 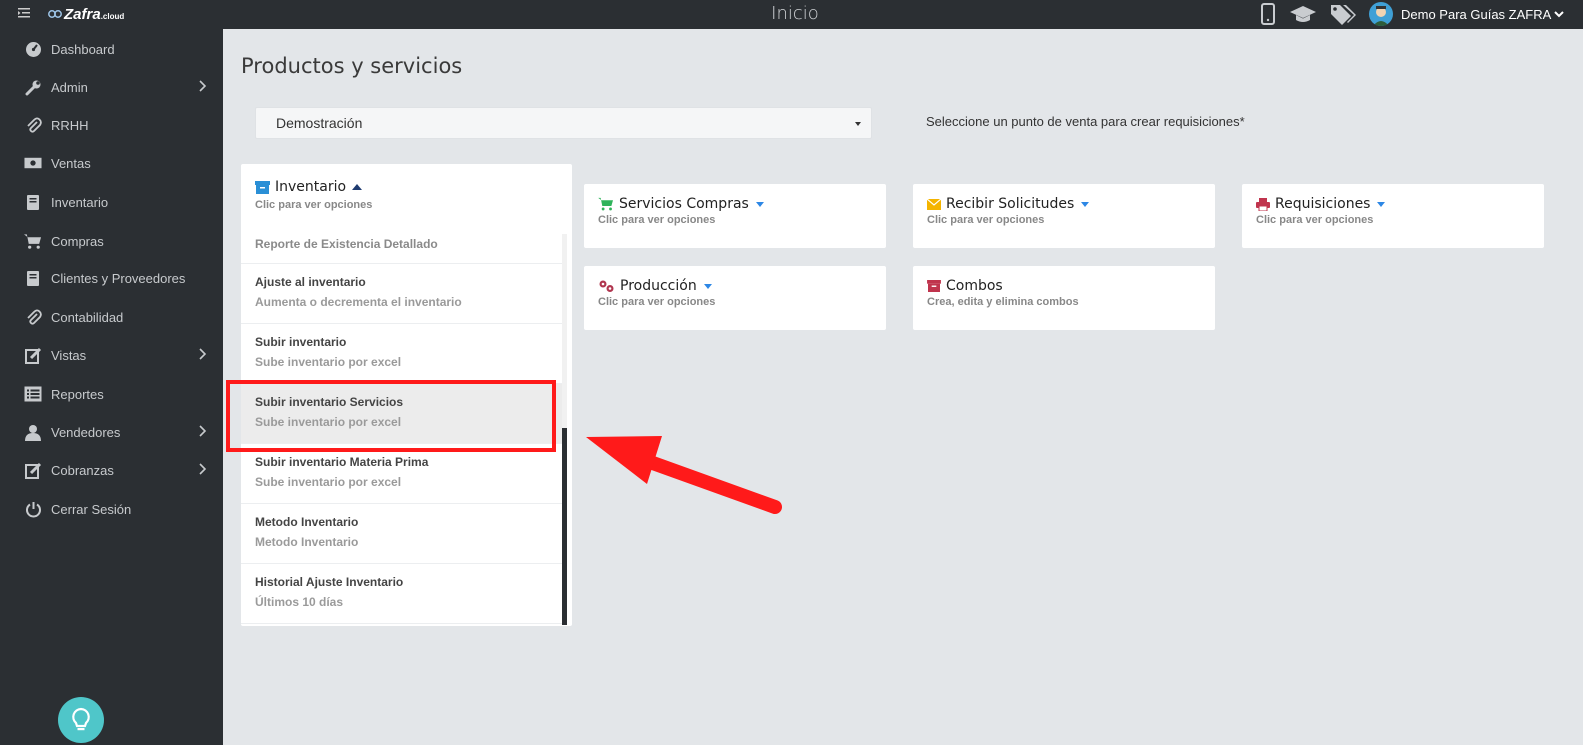 What do you see at coordinates (357, 187) in the screenshot?
I see `caret-up-icon` at bounding box center [357, 187].